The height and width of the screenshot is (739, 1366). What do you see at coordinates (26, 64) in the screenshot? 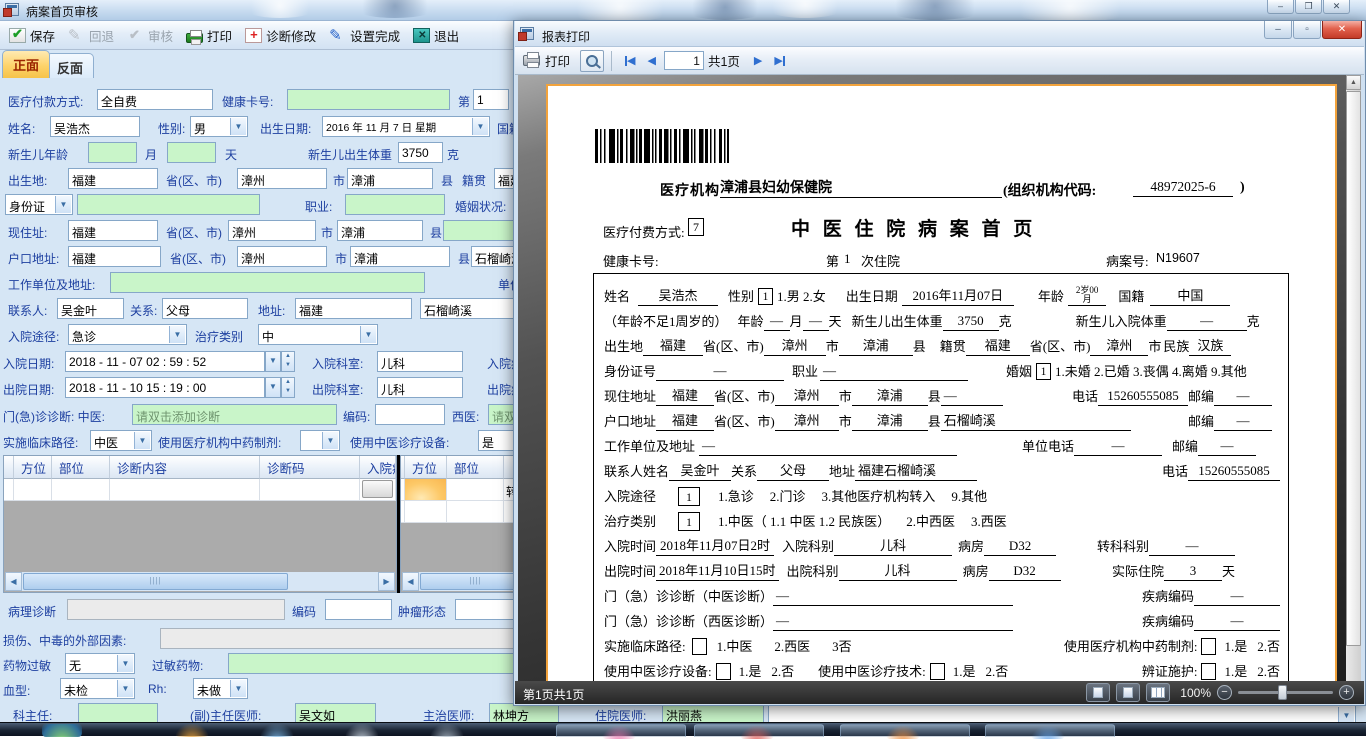
I see `tab-front: 正面` at bounding box center [26, 64].